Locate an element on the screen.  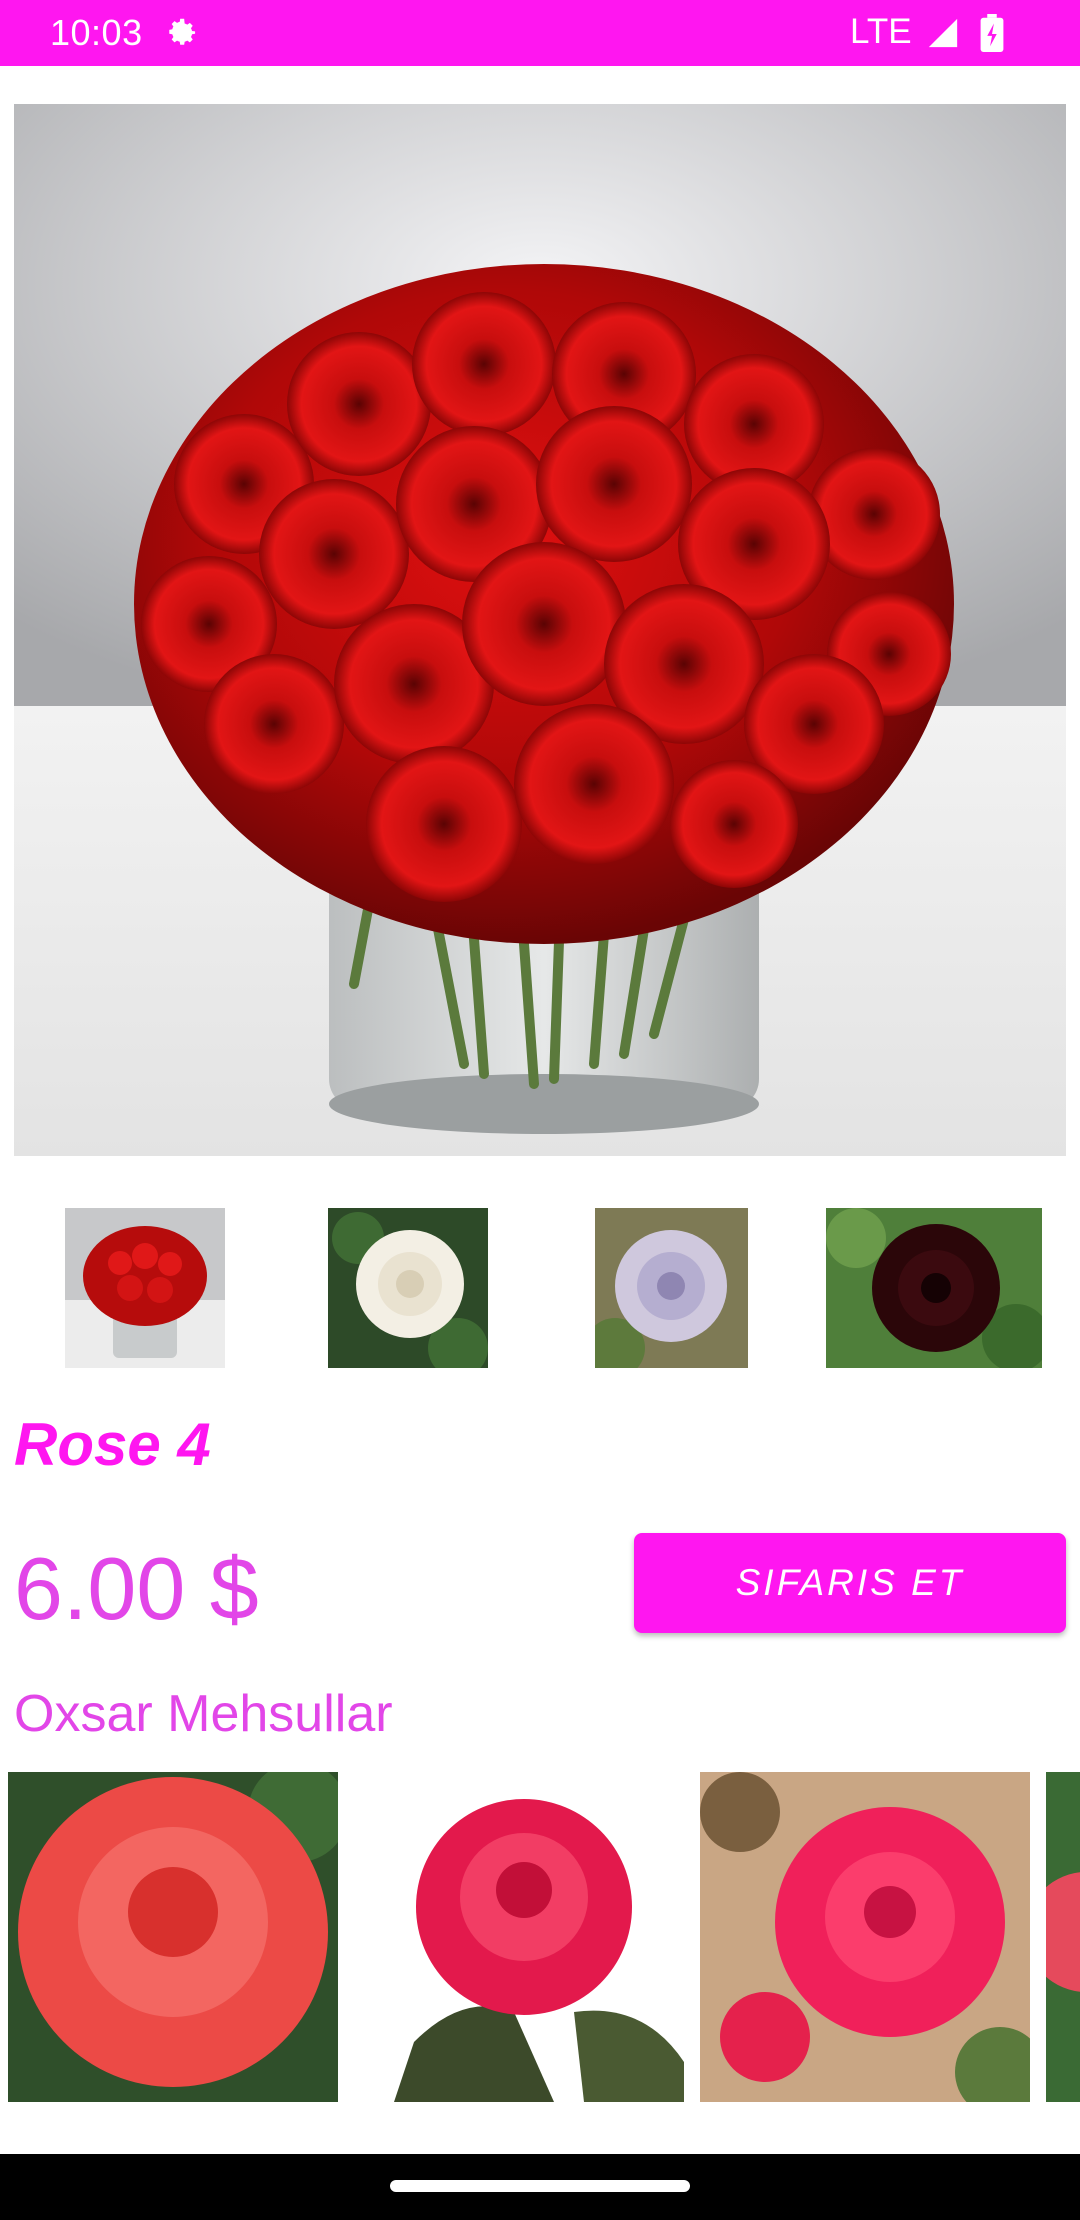
similar-products-heading: Oxsar Mehsullar is located at coordinates (203, 1714).